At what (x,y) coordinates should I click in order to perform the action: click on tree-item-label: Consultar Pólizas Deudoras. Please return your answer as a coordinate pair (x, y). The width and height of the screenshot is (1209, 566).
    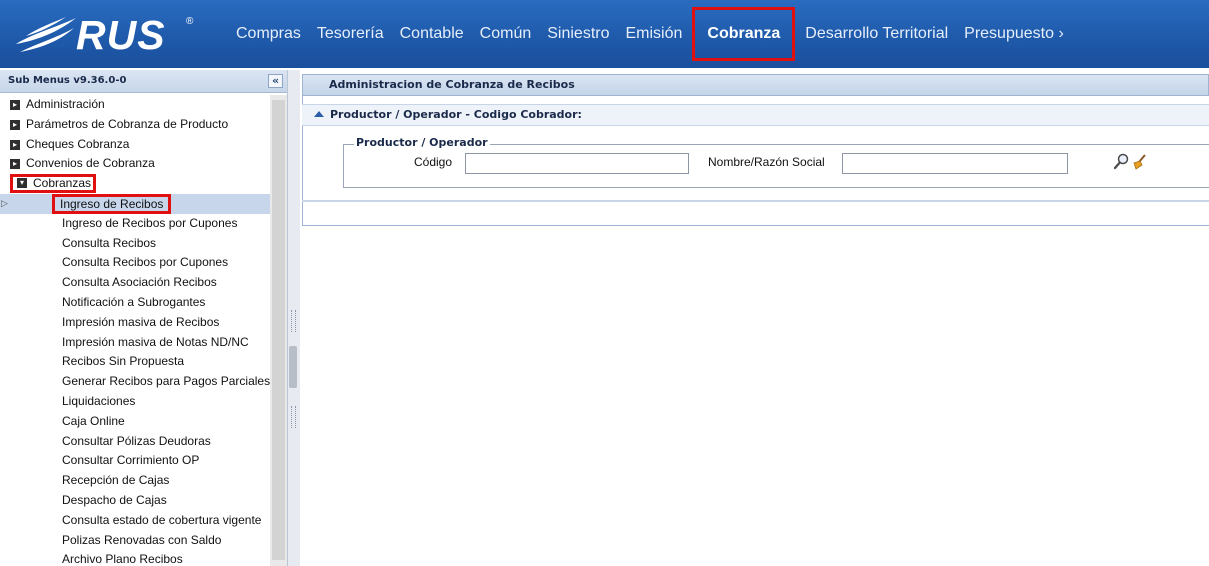
    Looking at the image, I should click on (136, 440).